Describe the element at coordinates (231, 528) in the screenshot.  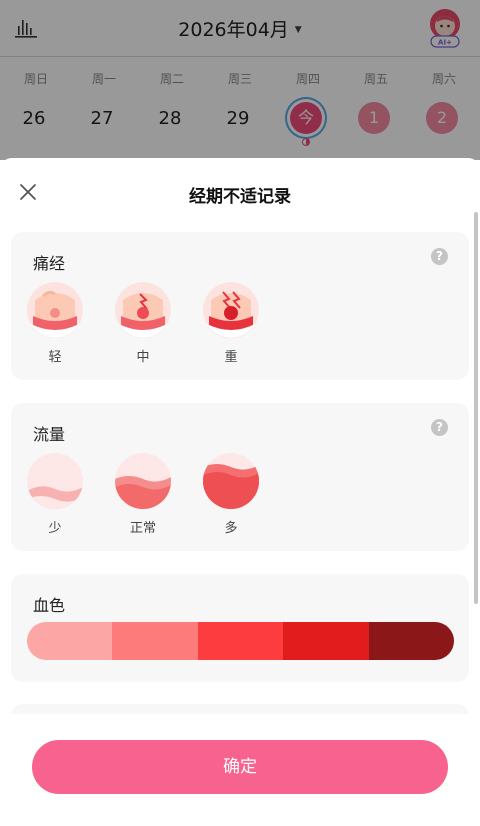
I see `option-label: 多` at that location.